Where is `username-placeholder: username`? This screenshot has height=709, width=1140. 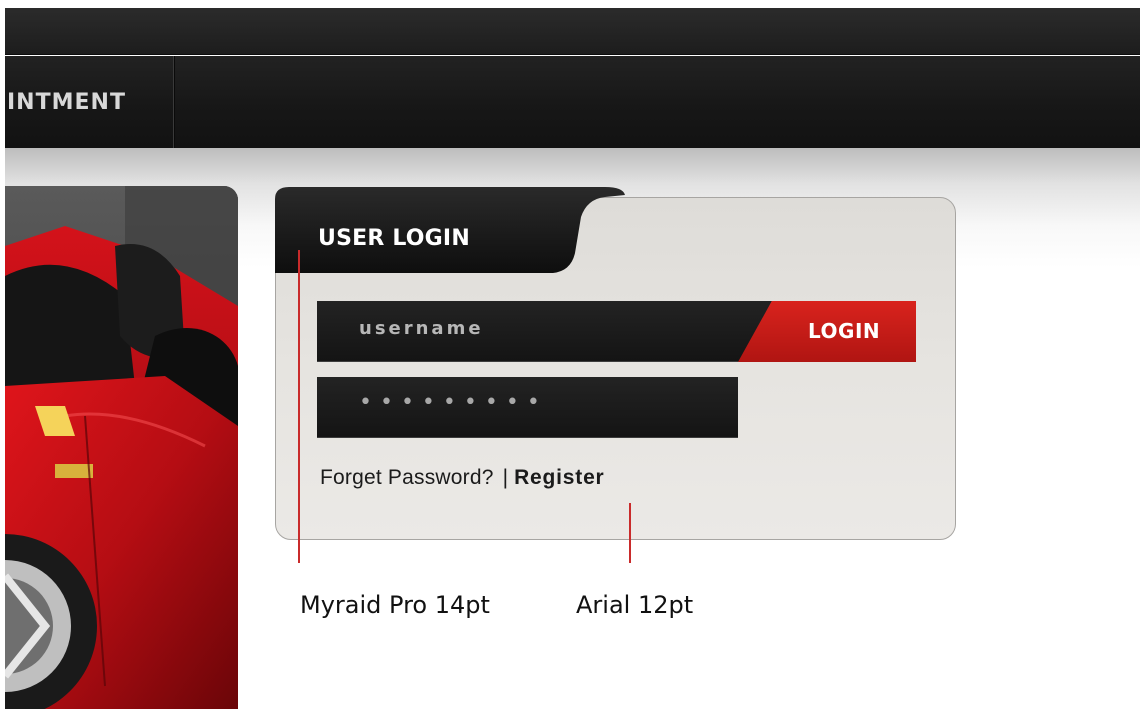 username-placeholder: username is located at coordinates (421, 328).